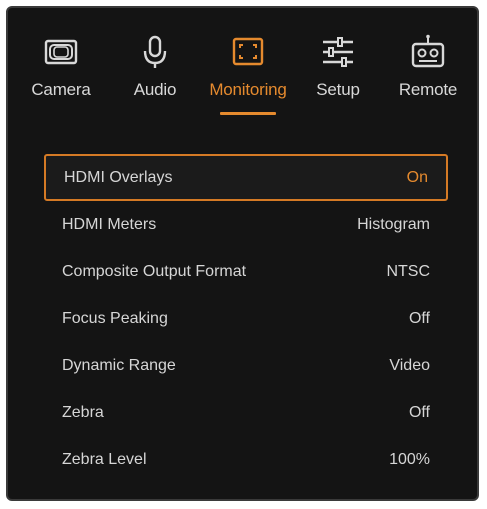 Image resolution: width=487 pixels, height=509 pixels. What do you see at coordinates (61, 74) in the screenshot?
I see `tab-camera: Camera` at bounding box center [61, 74].